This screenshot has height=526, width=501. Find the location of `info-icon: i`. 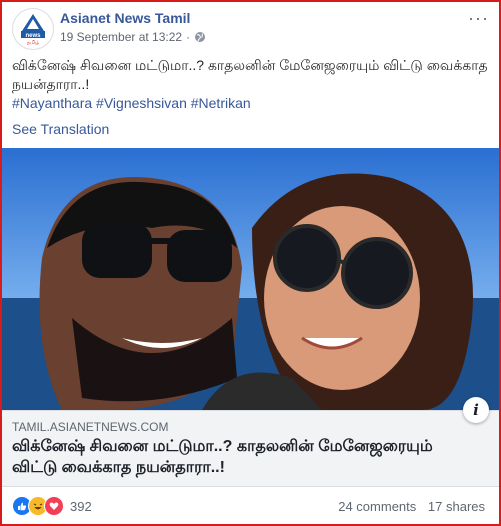

info-icon: i is located at coordinates (476, 410).